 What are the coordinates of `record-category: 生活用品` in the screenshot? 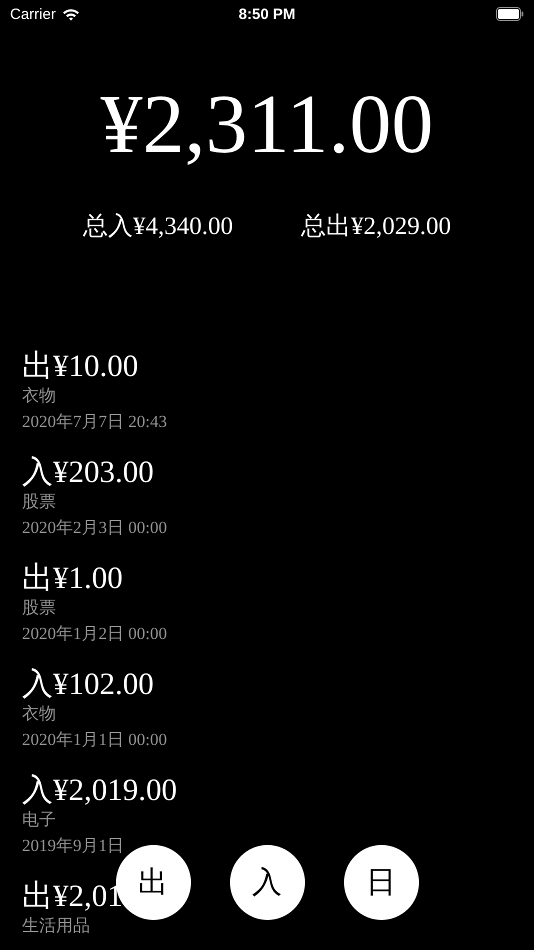 It's located at (56, 926).